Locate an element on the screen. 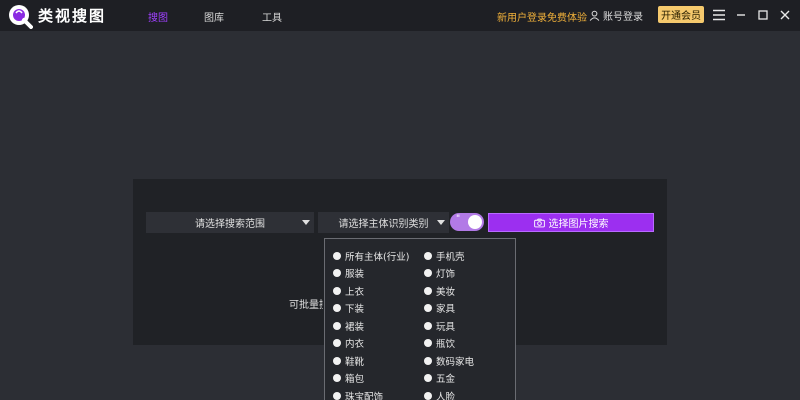 This screenshot has height=400, width=800. option-bottled-drinks: 瓶饮 is located at coordinates (439, 343).